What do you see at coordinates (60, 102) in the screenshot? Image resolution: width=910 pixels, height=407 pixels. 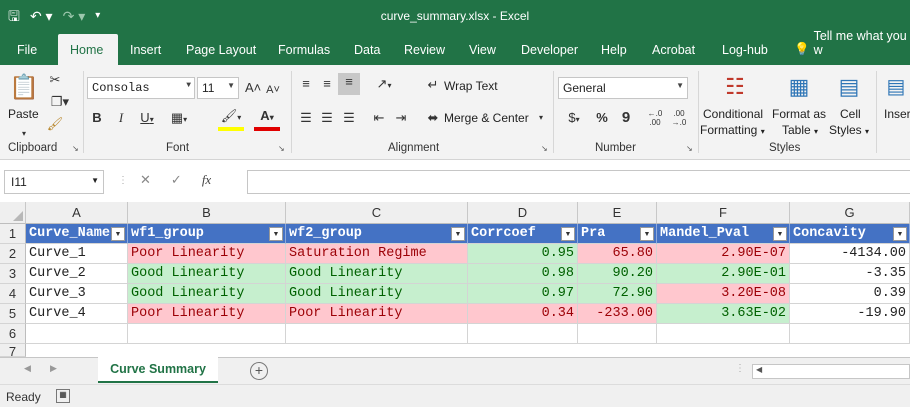 I see `copy-icon: ❐▾` at bounding box center [60, 102].